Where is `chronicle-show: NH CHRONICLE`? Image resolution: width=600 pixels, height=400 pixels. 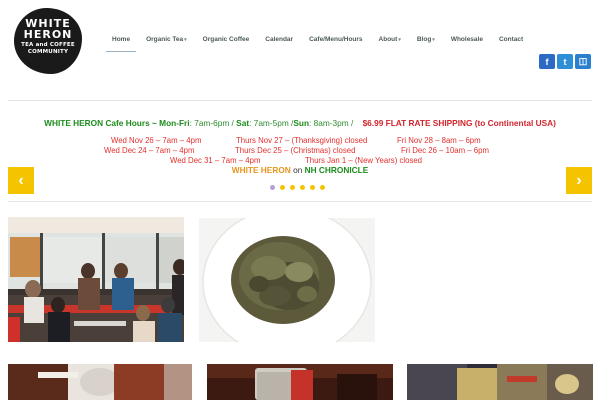
chronicle-show: NH CHRONICLE is located at coordinates (336, 170).